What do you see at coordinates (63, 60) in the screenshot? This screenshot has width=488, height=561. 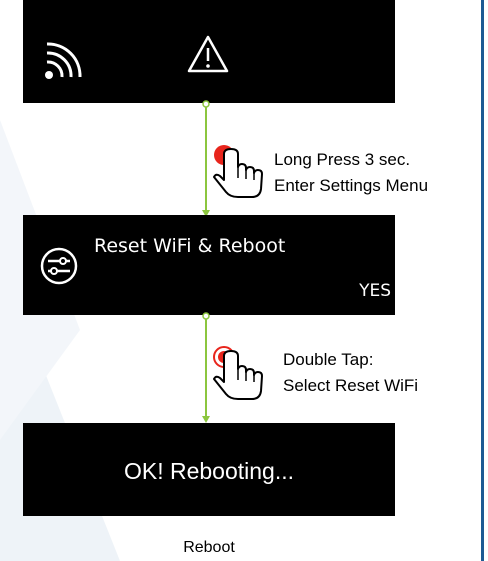 I see `wifi-icon` at bounding box center [63, 60].